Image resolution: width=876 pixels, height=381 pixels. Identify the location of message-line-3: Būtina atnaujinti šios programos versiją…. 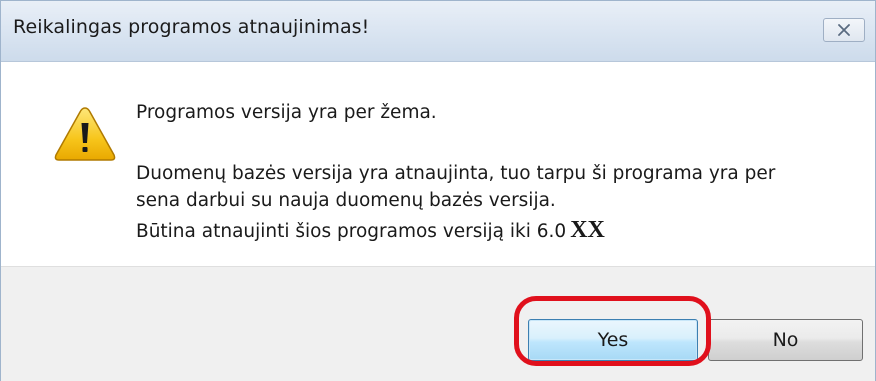
(370, 230).